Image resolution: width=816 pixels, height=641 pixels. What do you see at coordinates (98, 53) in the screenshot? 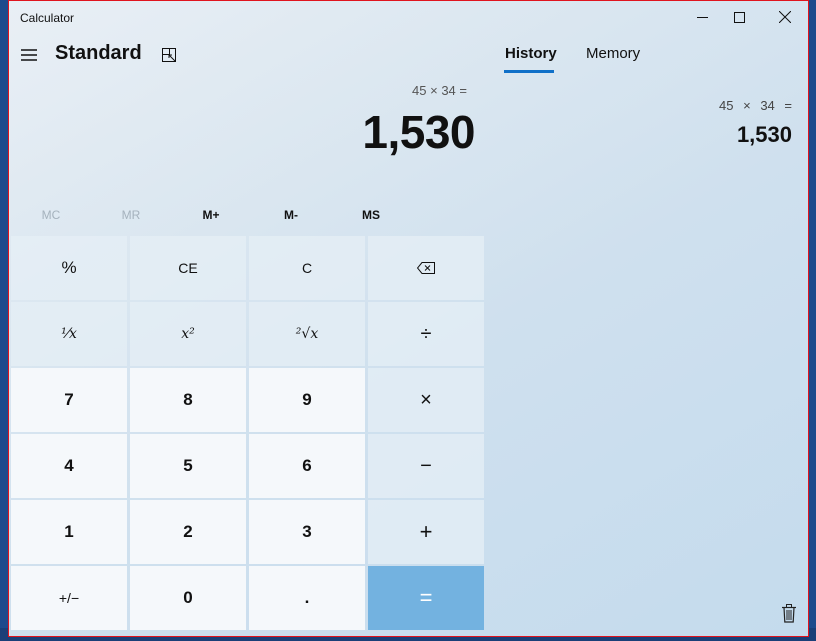
I see `mode-title: Standard` at bounding box center [98, 53].